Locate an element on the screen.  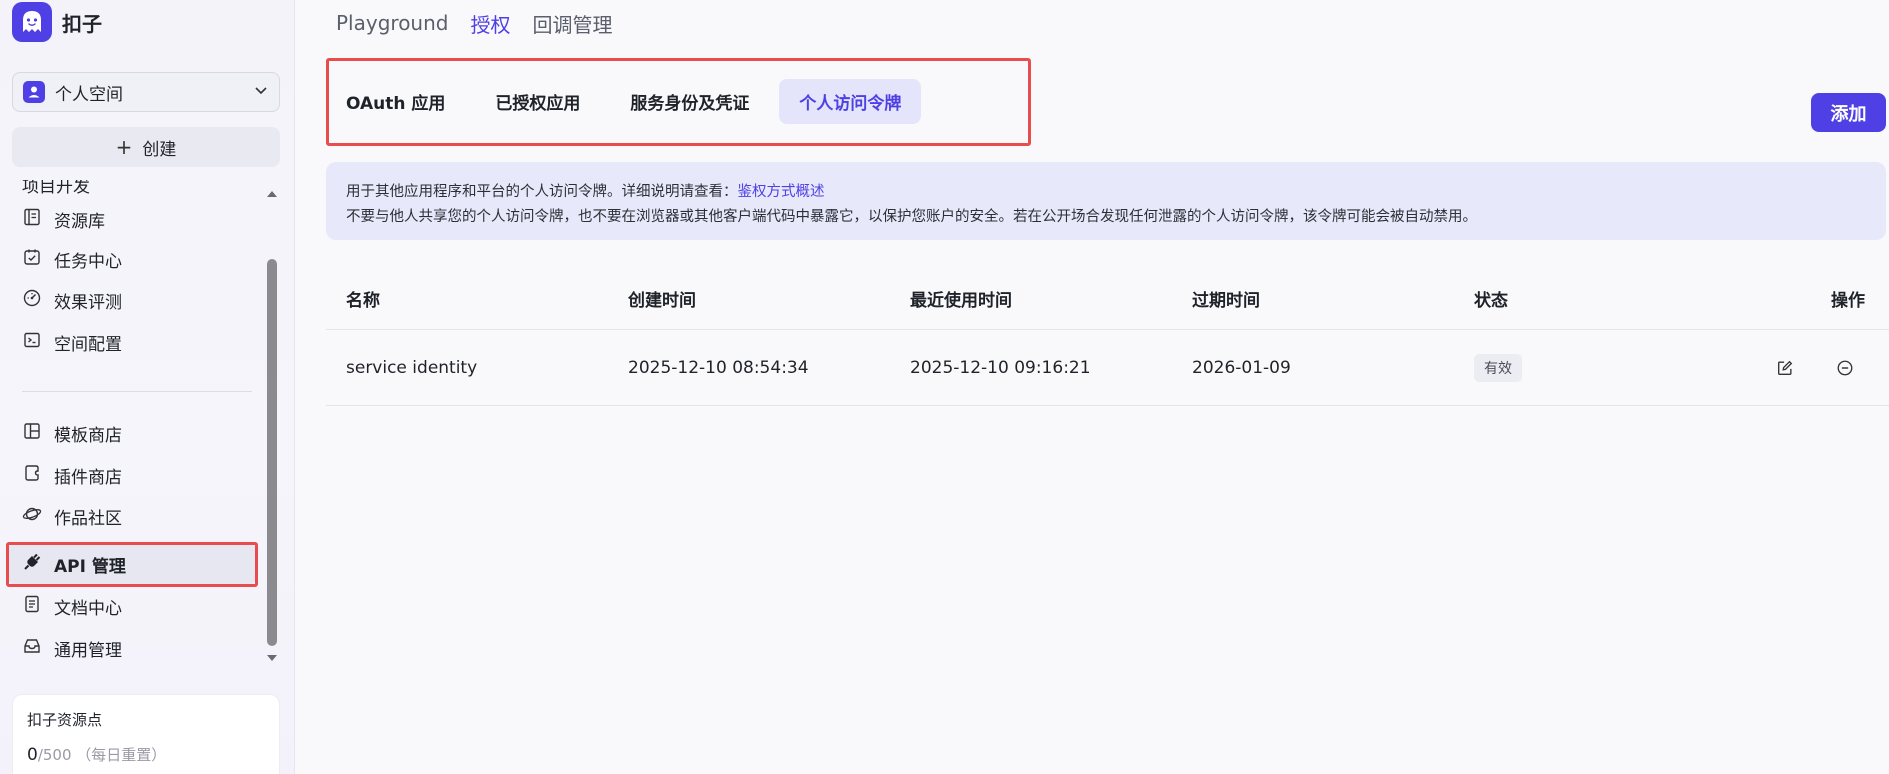
points-usage: 0/500 （每日重置） is located at coordinates (146, 754).